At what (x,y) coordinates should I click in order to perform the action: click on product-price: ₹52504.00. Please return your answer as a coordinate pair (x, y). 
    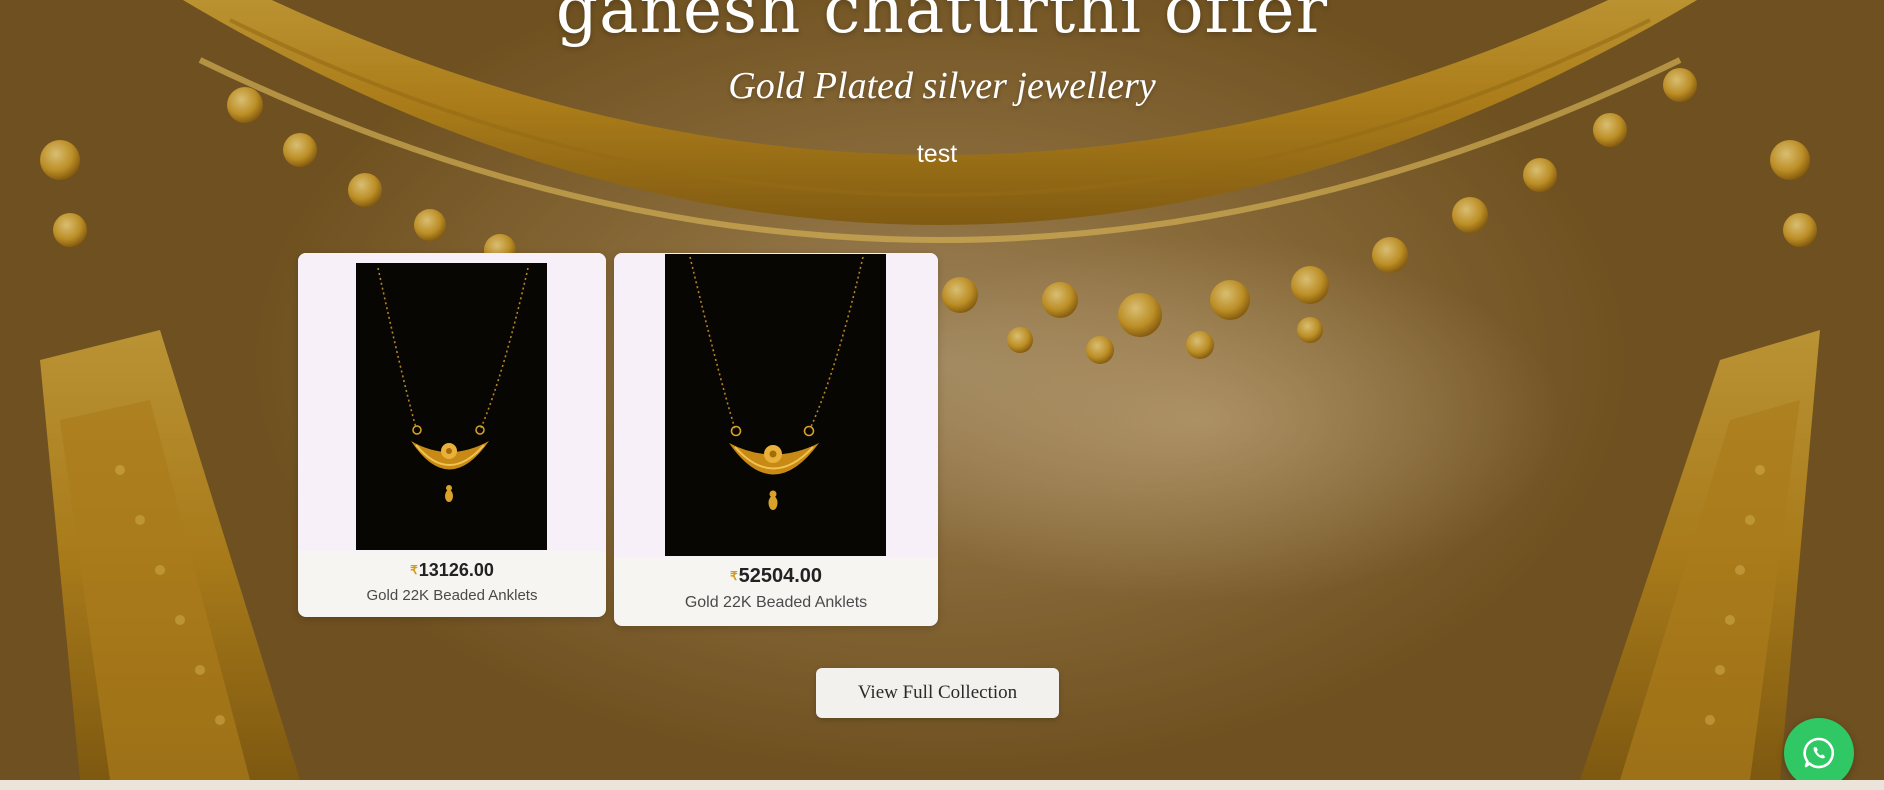
    Looking at the image, I should click on (776, 576).